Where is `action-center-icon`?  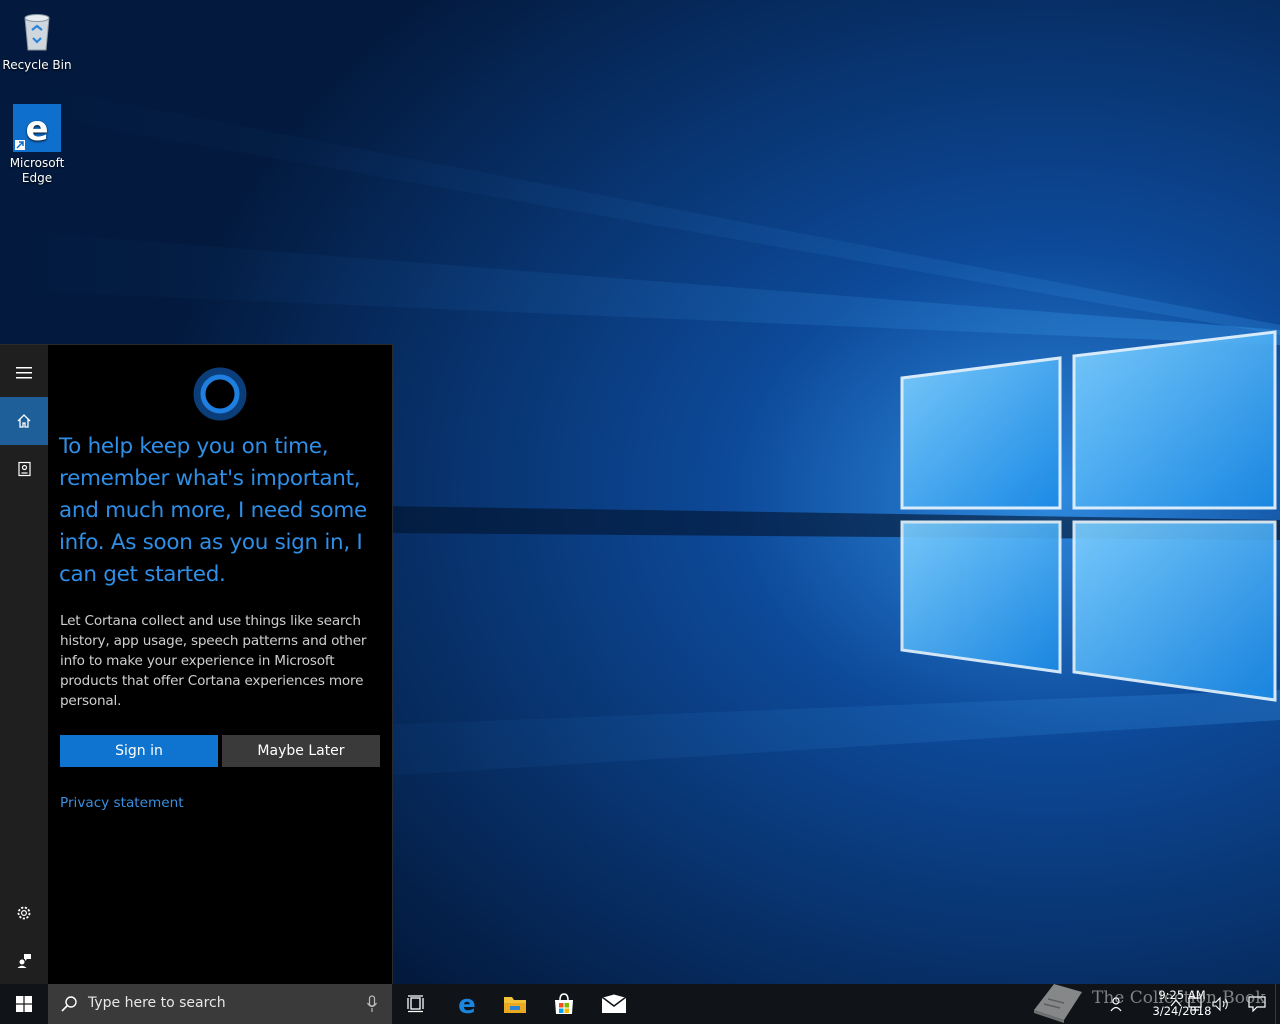
action-center-icon is located at coordinates (1257, 1004).